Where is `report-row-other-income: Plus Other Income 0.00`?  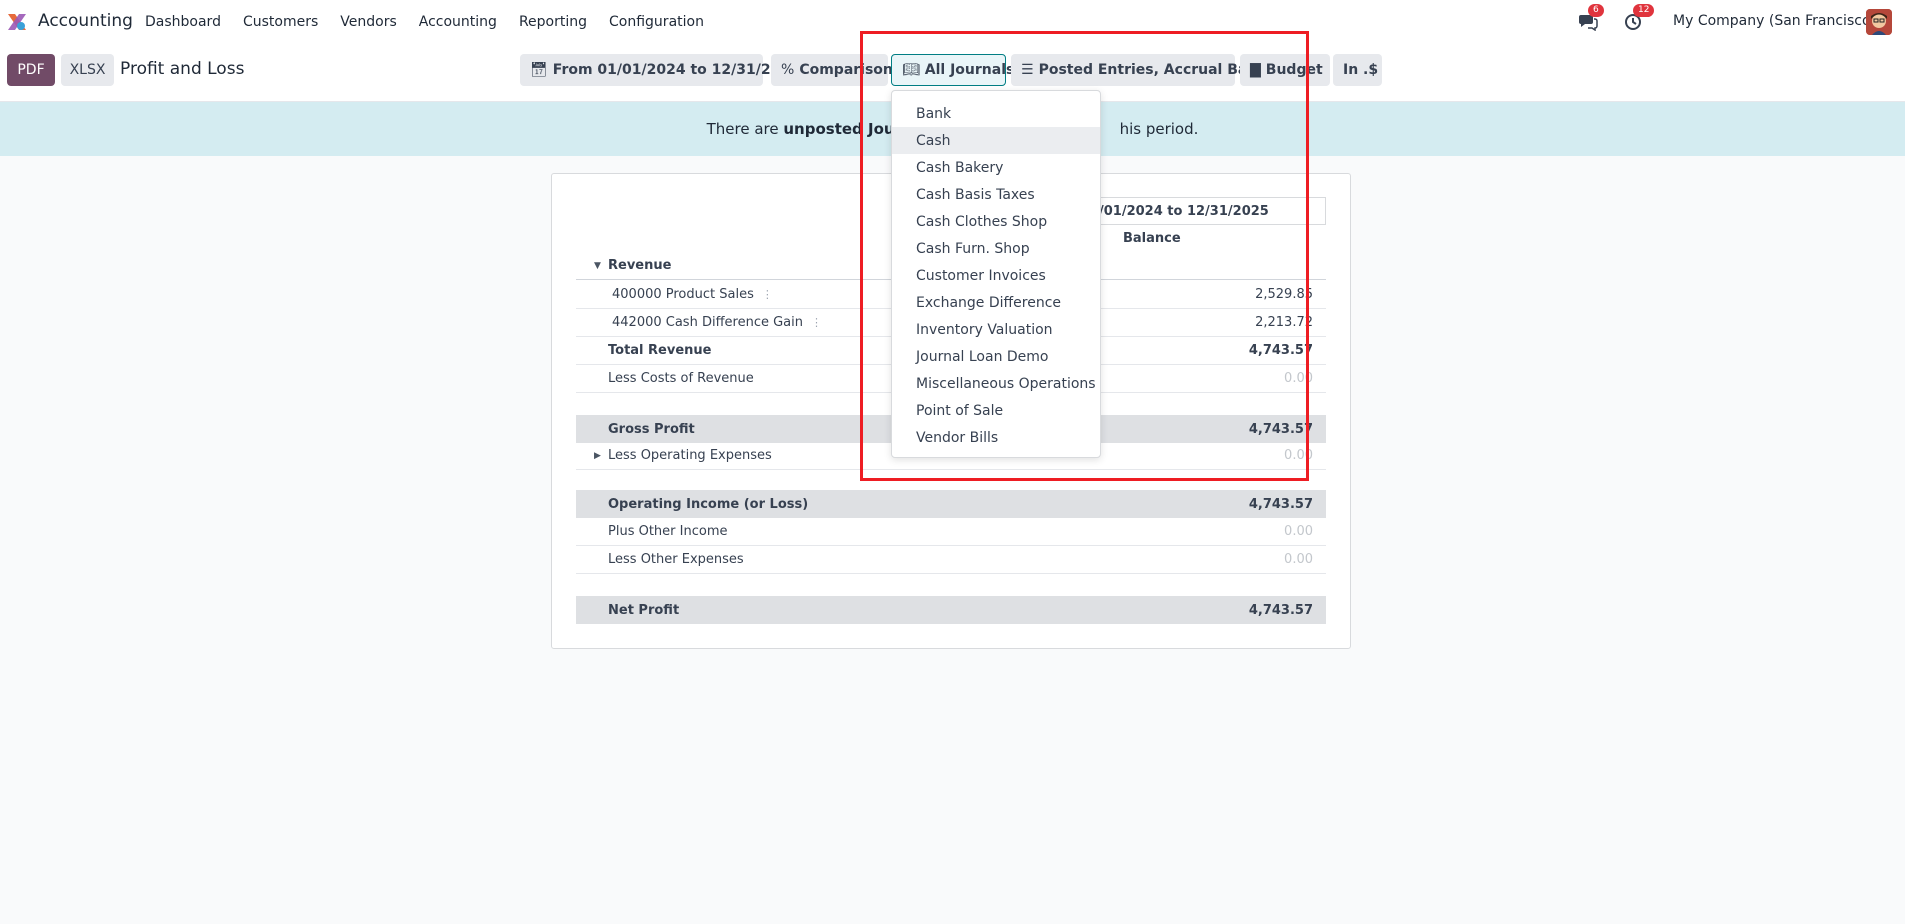 report-row-other-income: Plus Other Income 0.00 is located at coordinates (951, 532).